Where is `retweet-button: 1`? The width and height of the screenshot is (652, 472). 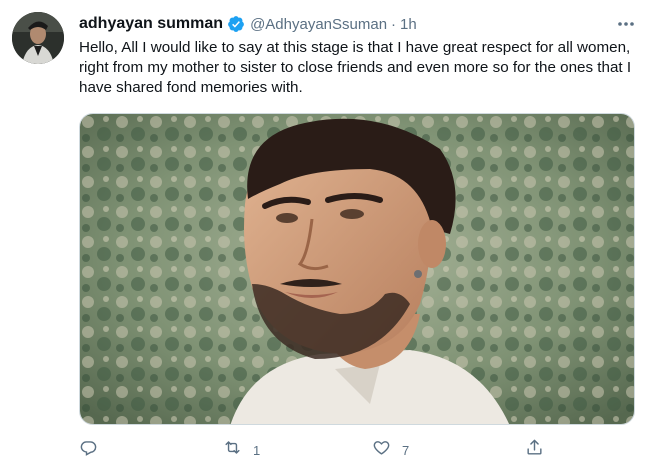
retweet-button: 1 is located at coordinates (241, 450).